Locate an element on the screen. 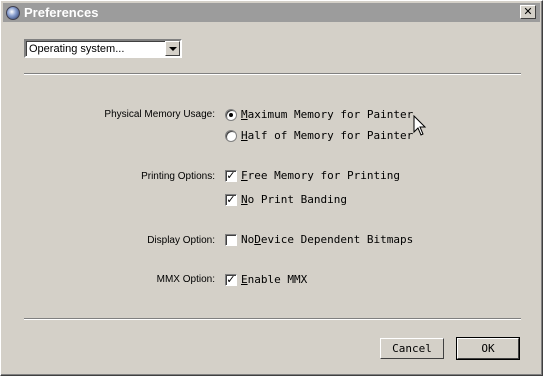  cancel-button: Cancel is located at coordinates (412, 348).